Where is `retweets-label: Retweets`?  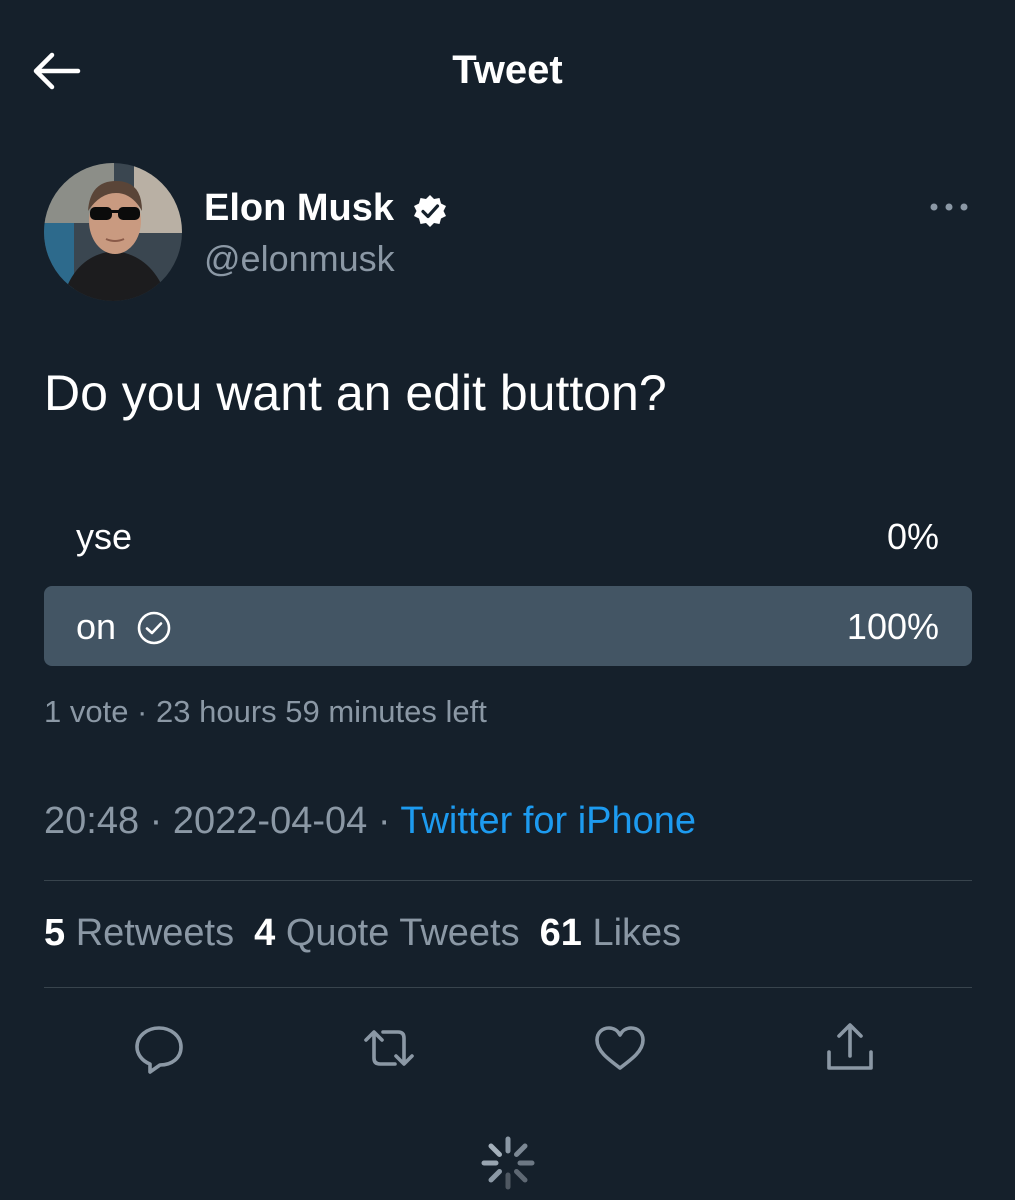
retweets-label: Retweets is located at coordinates (155, 933).